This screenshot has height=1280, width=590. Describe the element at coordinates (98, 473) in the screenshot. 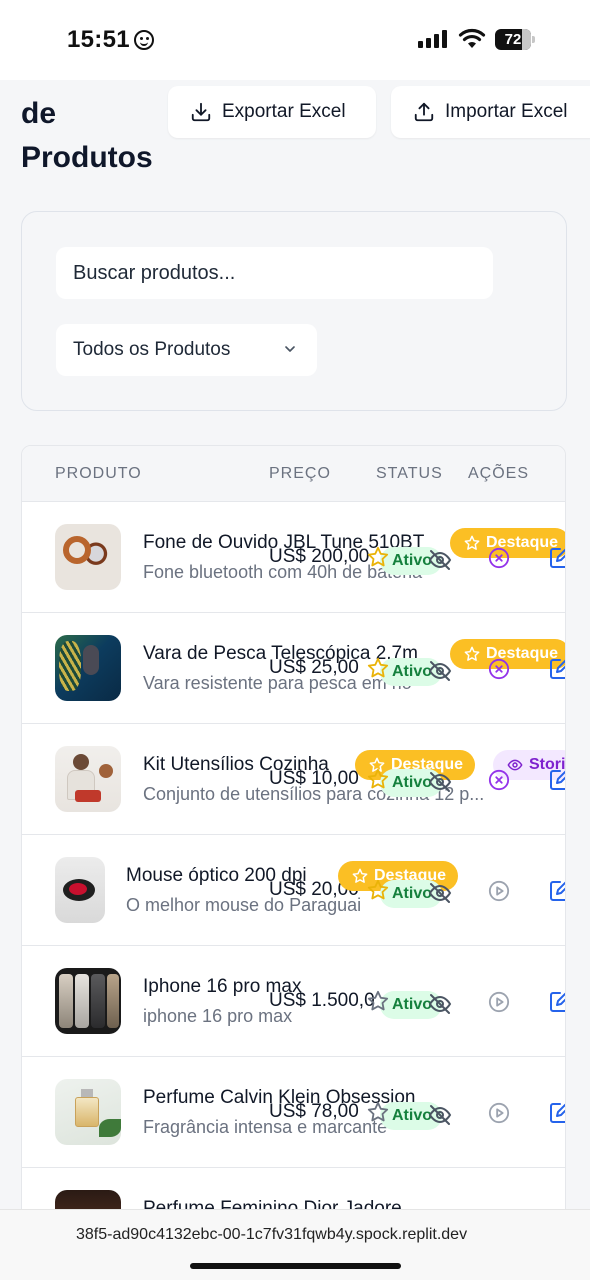

I see `column-header-produto: PRODUTO` at that location.